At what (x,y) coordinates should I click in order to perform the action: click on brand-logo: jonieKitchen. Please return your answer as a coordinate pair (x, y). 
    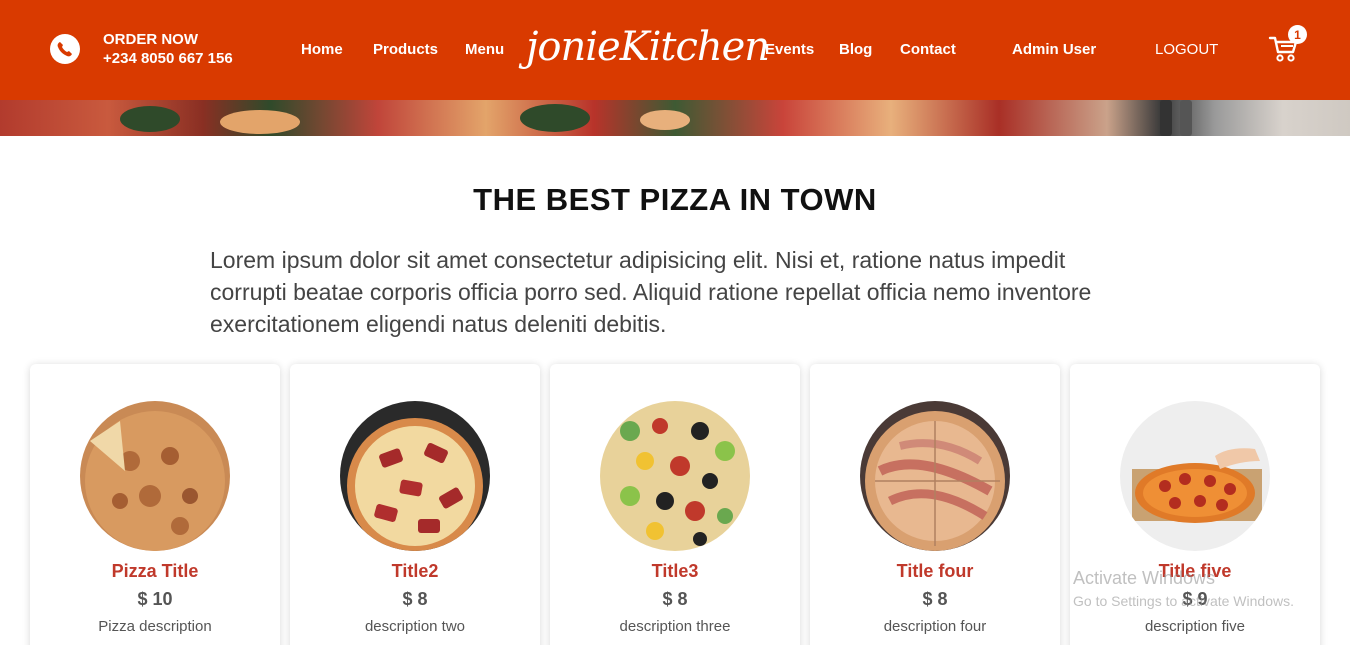
    Looking at the image, I should click on (648, 47).